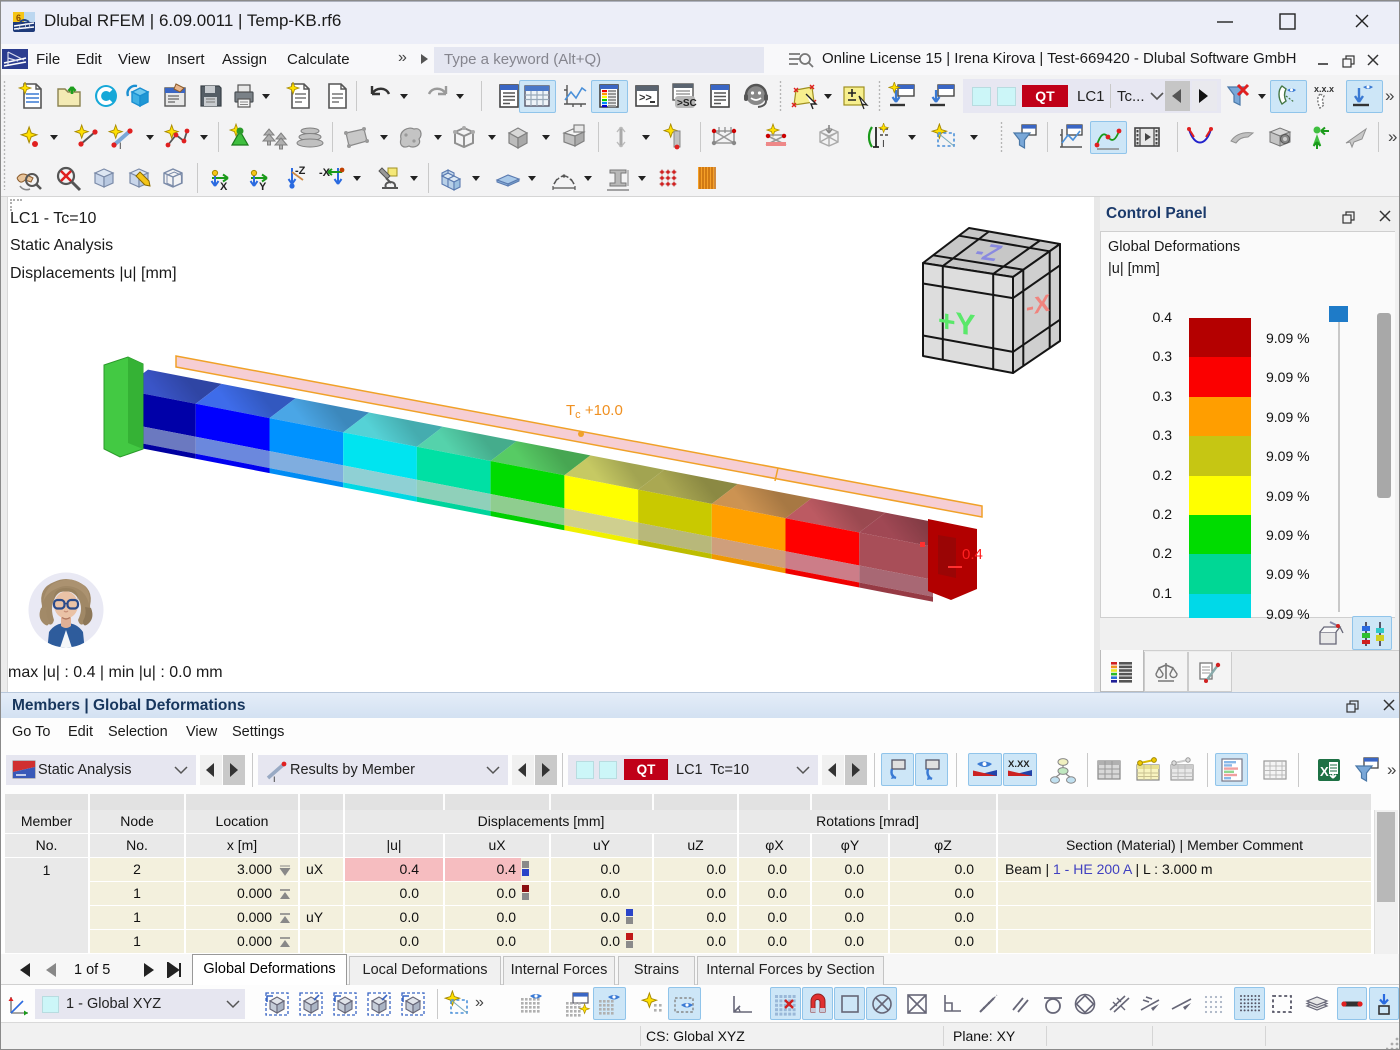 Image resolution: width=1400 pixels, height=1050 pixels. I want to click on svg-text: Tc +10.0, so click(594, 411).